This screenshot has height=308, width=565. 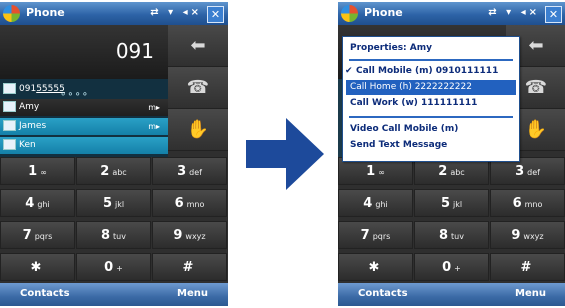 What do you see at coordinates (29, 107) in the screenshot?
I see `suggestion-text: Amy` at bounding box center [29, 107].